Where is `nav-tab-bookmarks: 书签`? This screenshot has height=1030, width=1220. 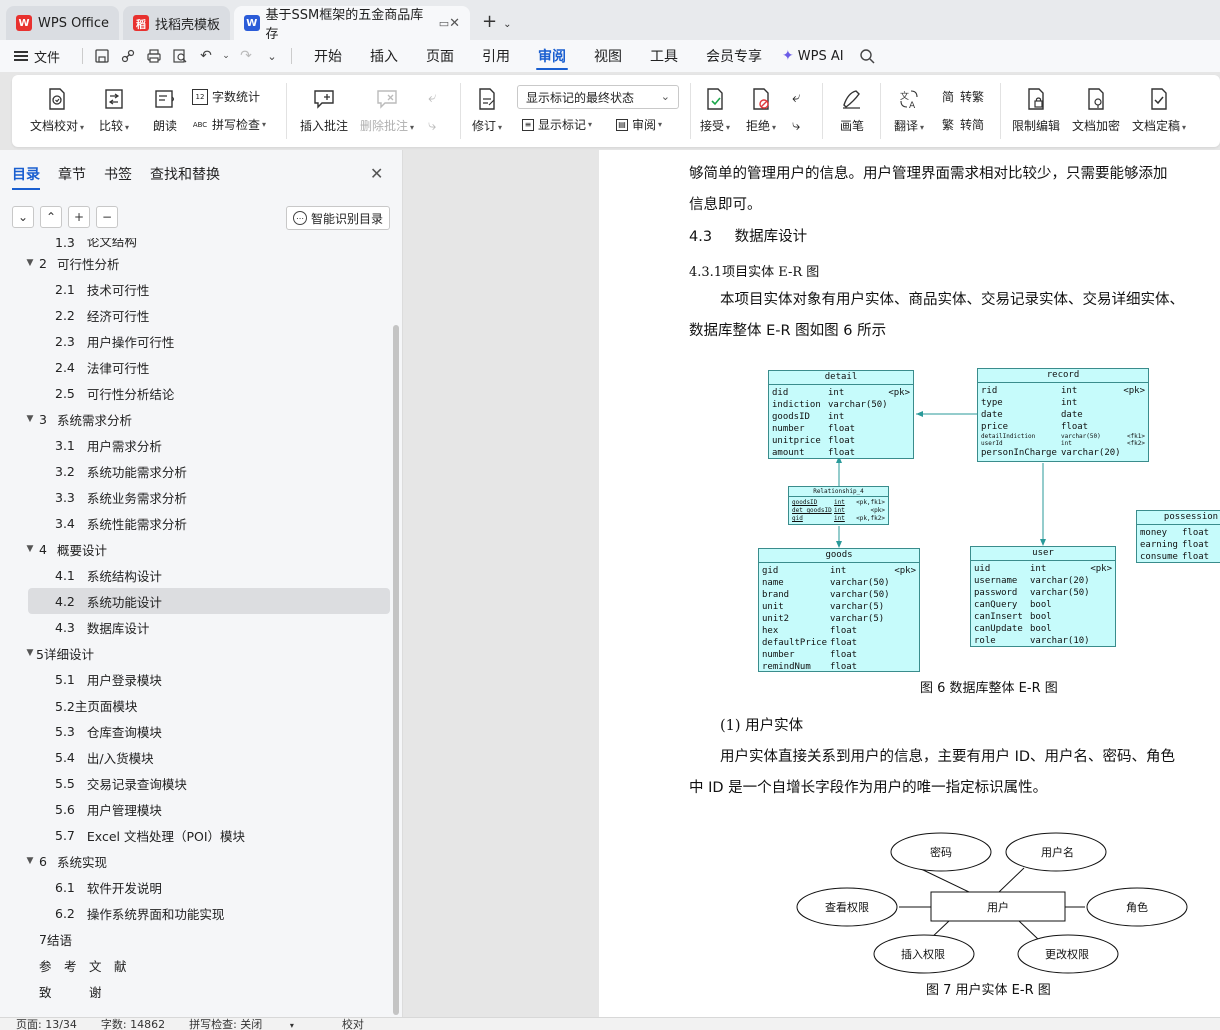
nav-tab-bookmarks: 书签 is located at coordinates (118, 177).